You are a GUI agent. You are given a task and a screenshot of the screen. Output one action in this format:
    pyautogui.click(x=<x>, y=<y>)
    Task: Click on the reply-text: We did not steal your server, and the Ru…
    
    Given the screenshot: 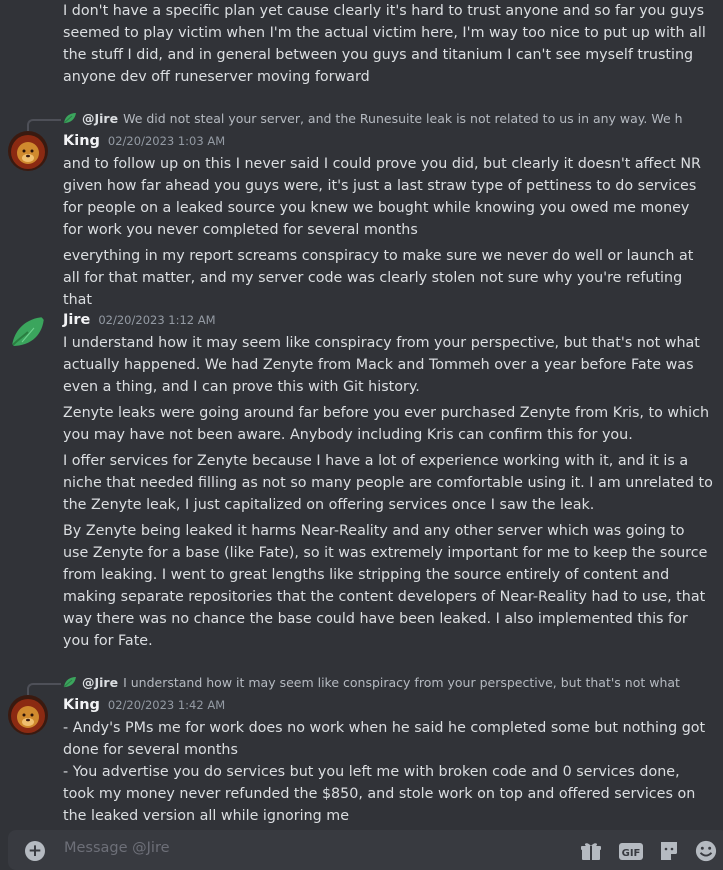 What is the action you would take?
    pyautogui.click(x=403, y=118)
    